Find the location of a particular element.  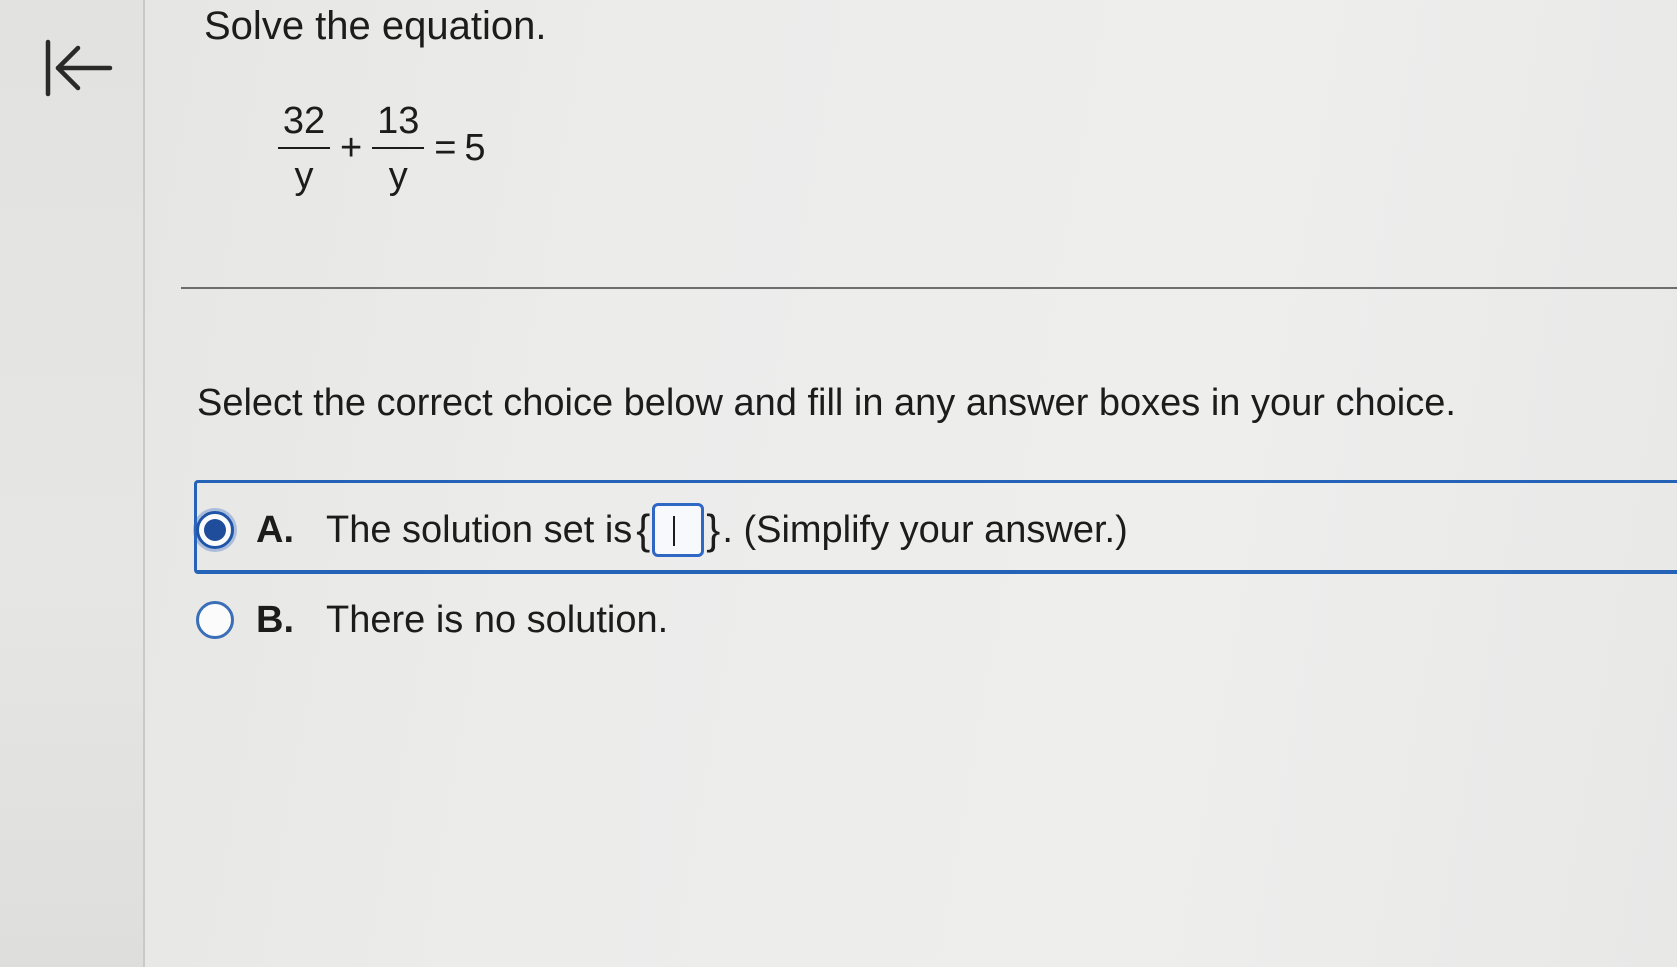

fraction-numerator: 13 is located at coordinates (398, 120).